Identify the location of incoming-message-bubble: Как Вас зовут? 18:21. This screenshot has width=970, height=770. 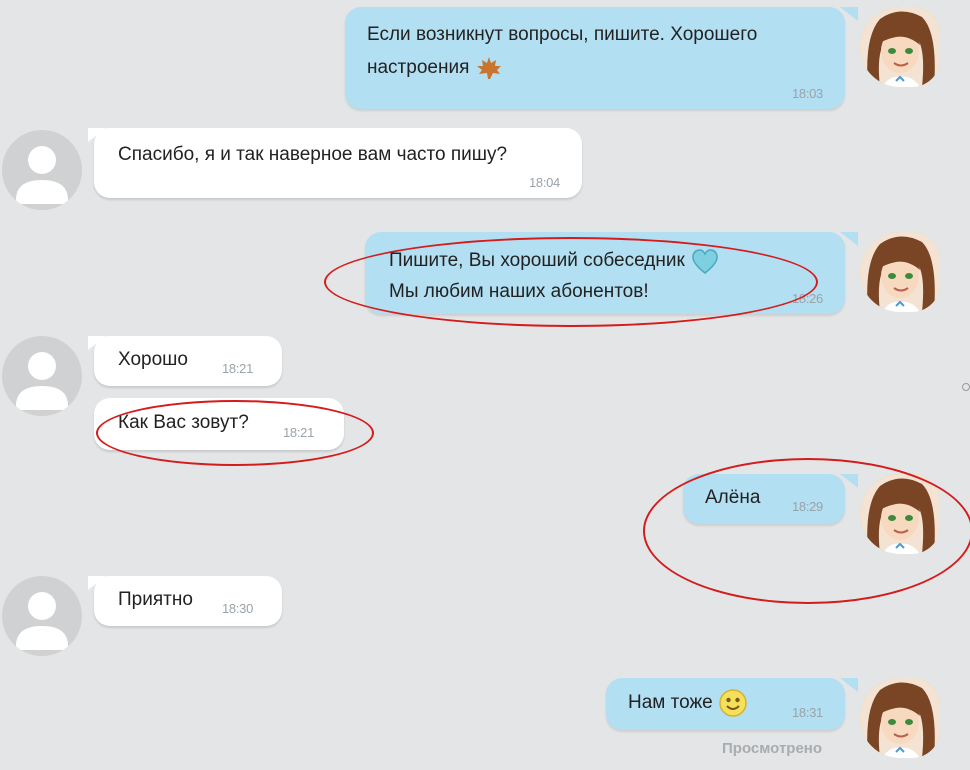
(219, 424).